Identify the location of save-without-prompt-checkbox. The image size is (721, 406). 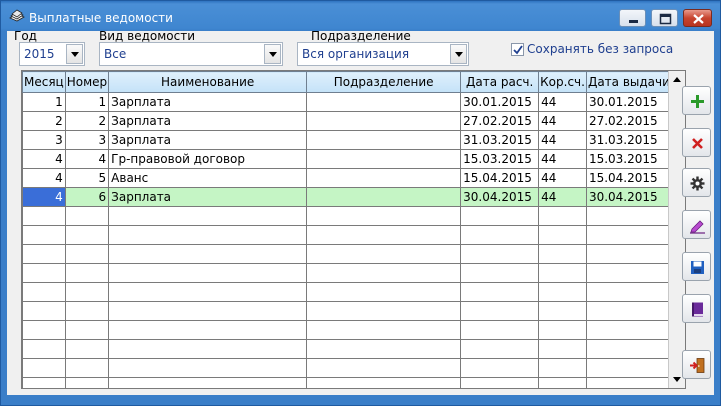
(517, 49).